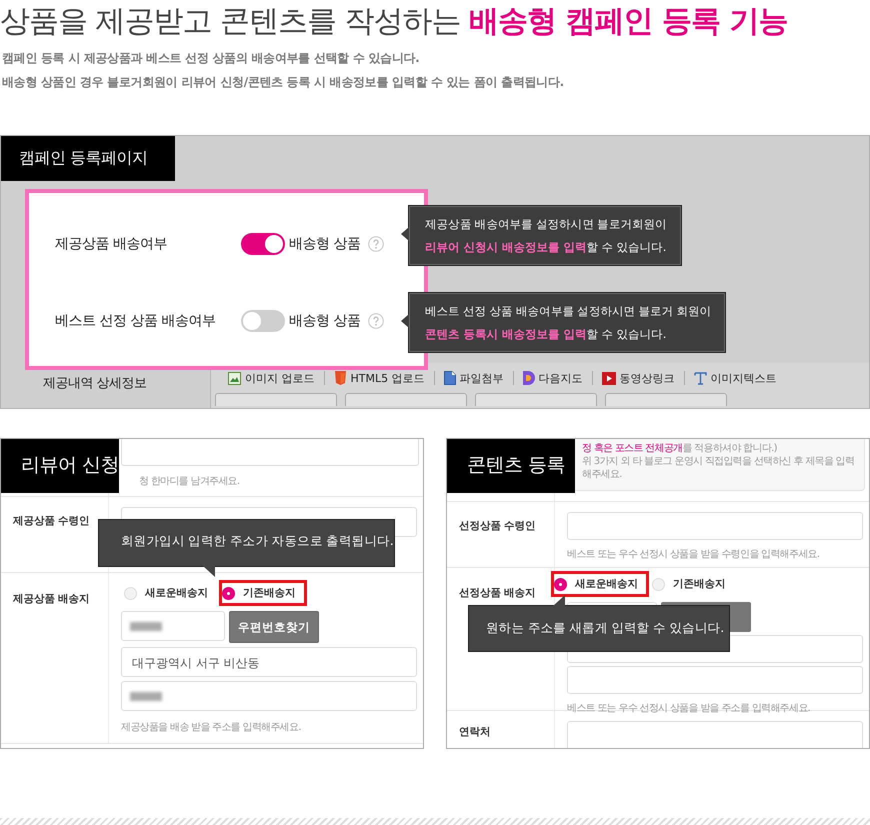 Image resolution: width=870 pixels, height=825 pixels. What do you see at coordinates (693, 554) in the screenshot?
I see `hint-text: 베스트 또는 우수 선정시 상품을 받을 수령인을 입력해주세요.` at bounding box center [693, 554].